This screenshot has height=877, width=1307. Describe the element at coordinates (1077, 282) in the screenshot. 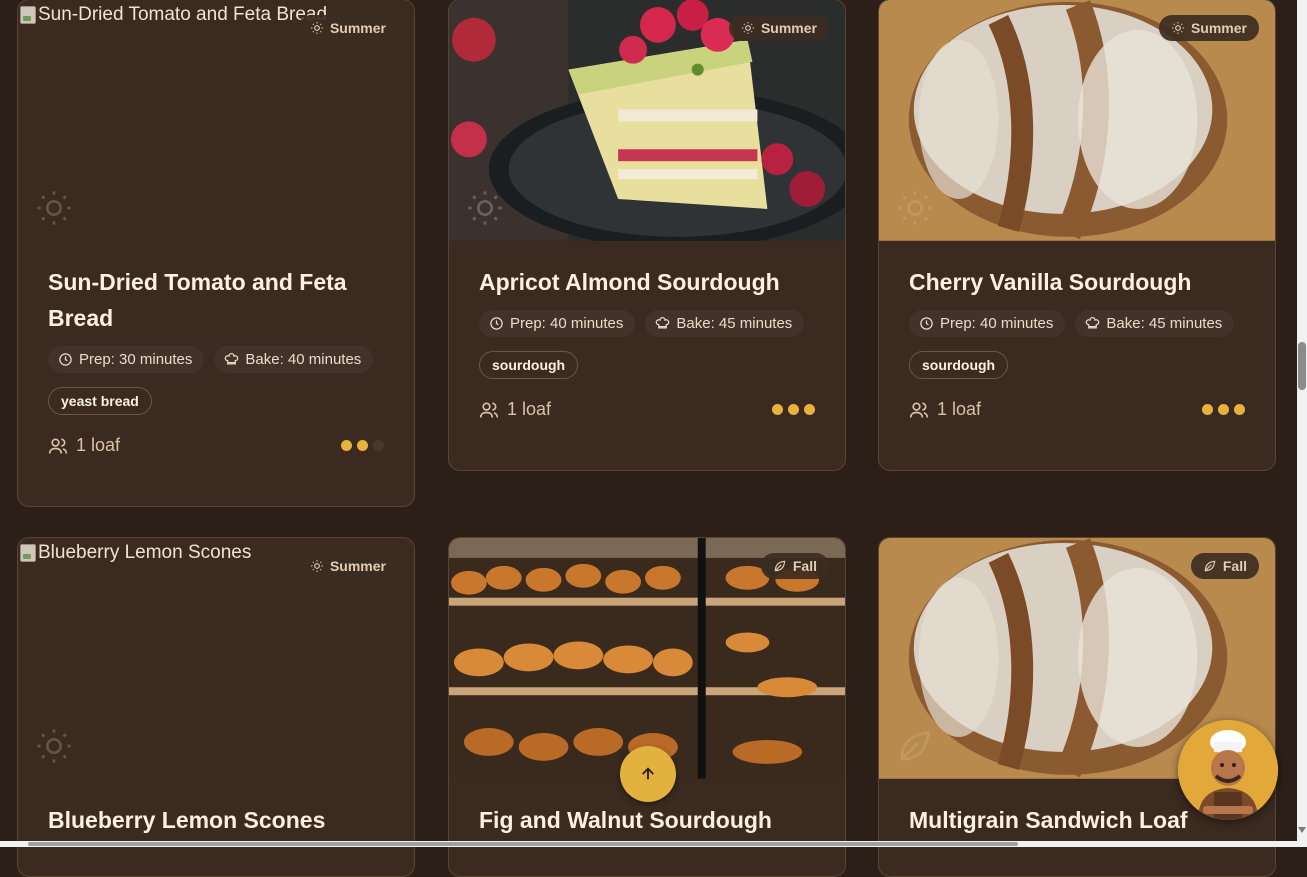

I see `recipe-title: Cherry Vanilla Sourdough` at that location.